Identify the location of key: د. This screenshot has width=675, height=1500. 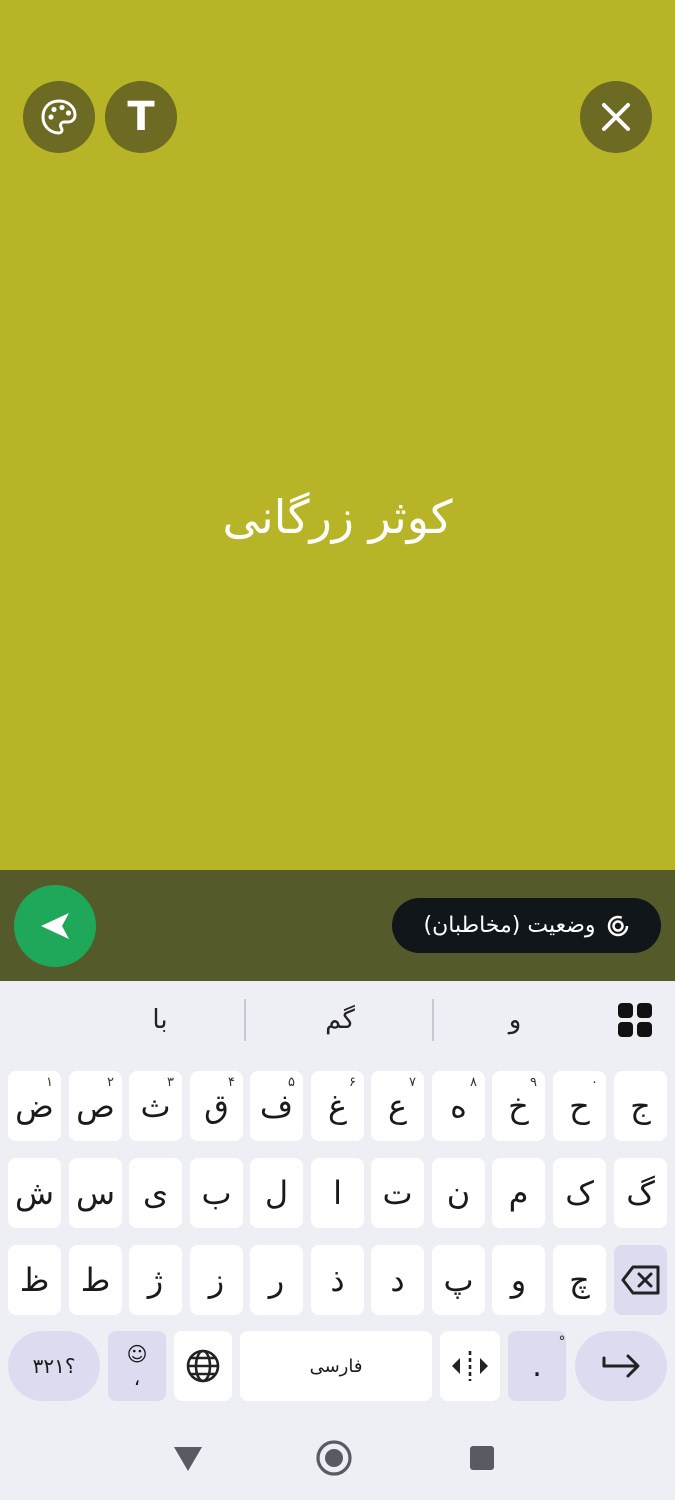
(397, 1280).